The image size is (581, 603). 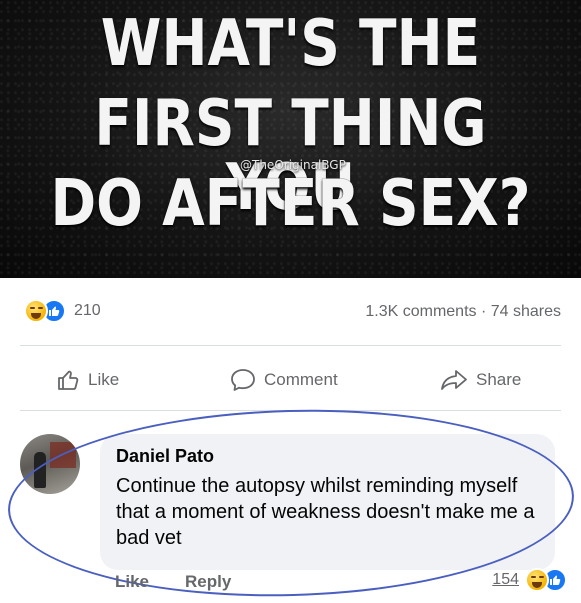 What do you see at coordinates (50, 464) in the screenshot?
I see `avatar` at bounding box center [50, 464].